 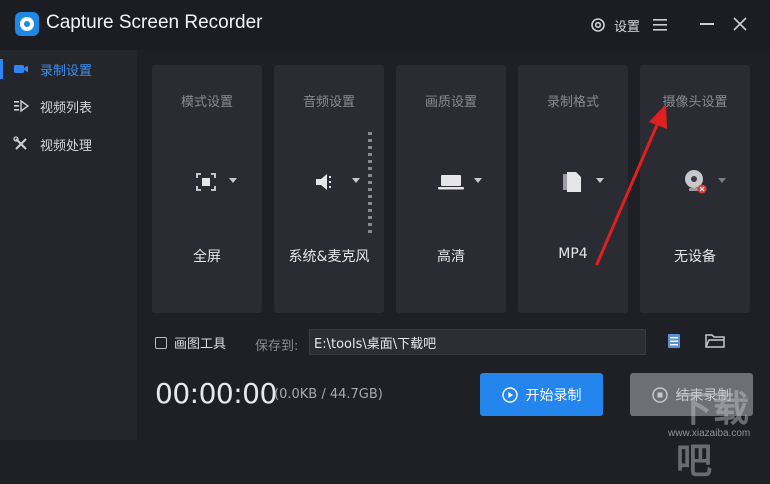 I want to click on sidebar: 录制设置 视频列表 视频处理, so click(x=68, y=245).